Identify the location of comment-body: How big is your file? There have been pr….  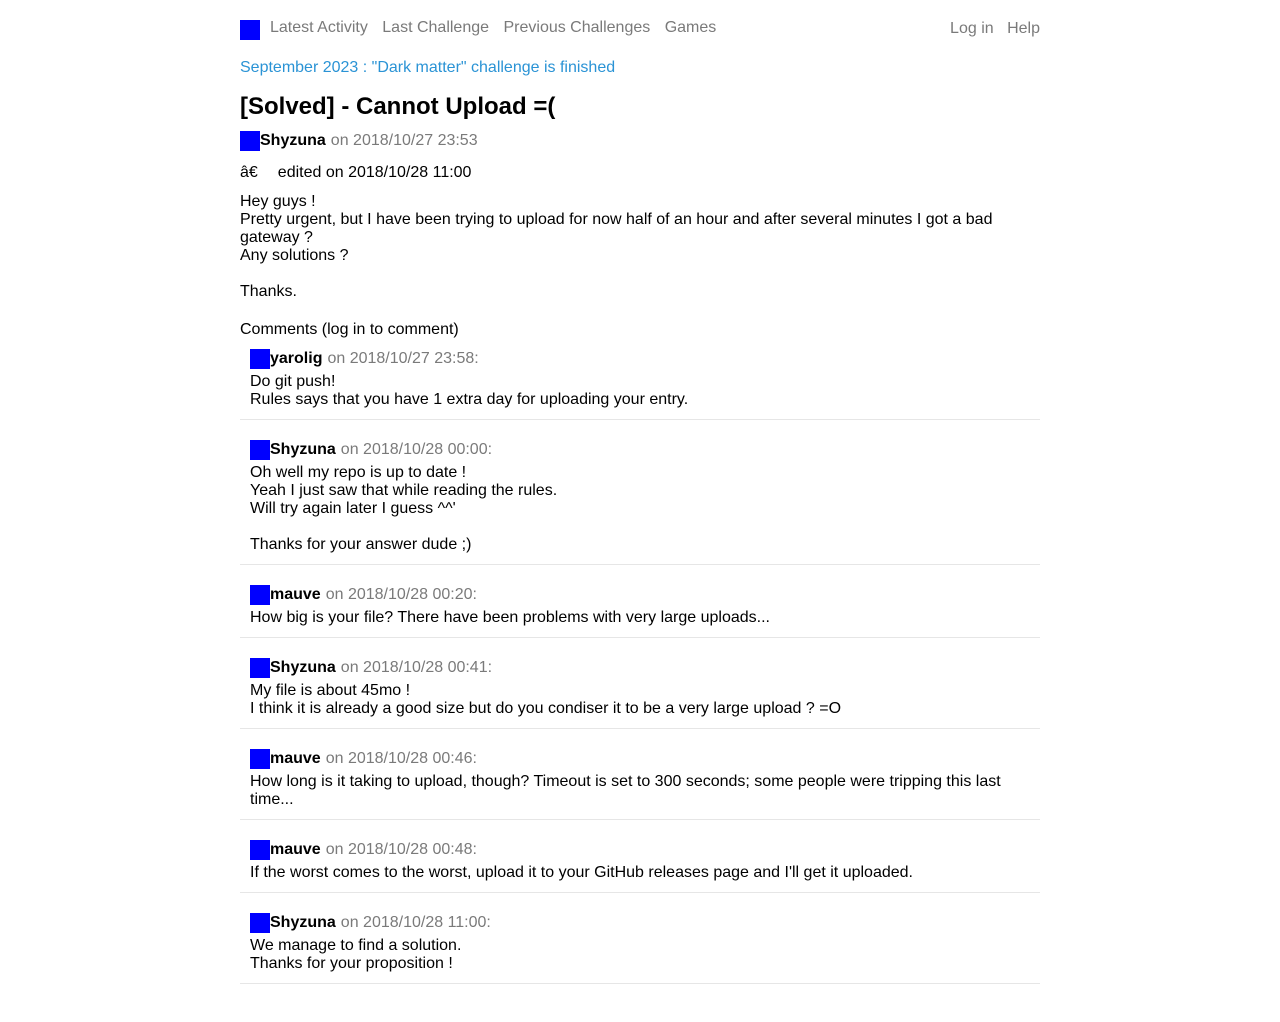
(640, 618).